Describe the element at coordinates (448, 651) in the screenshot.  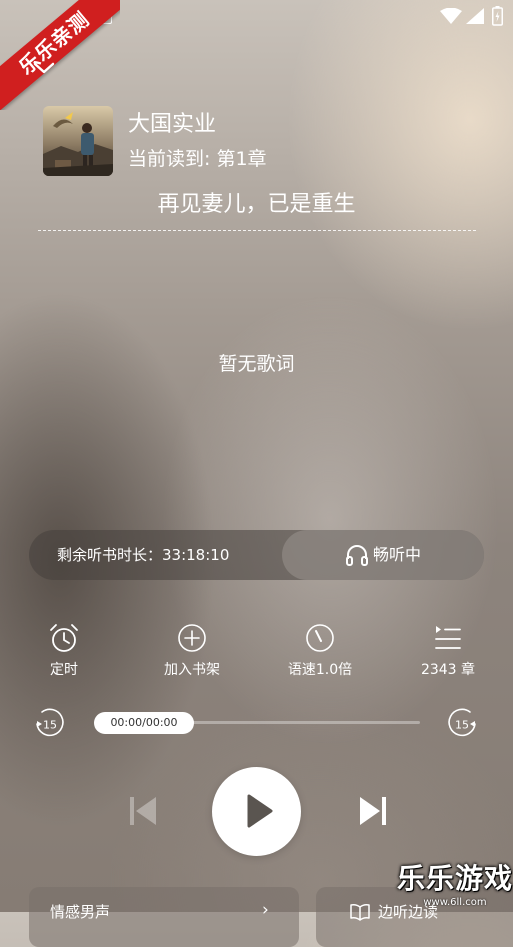
I see `chapter-list-button: 2343 章` at that location.